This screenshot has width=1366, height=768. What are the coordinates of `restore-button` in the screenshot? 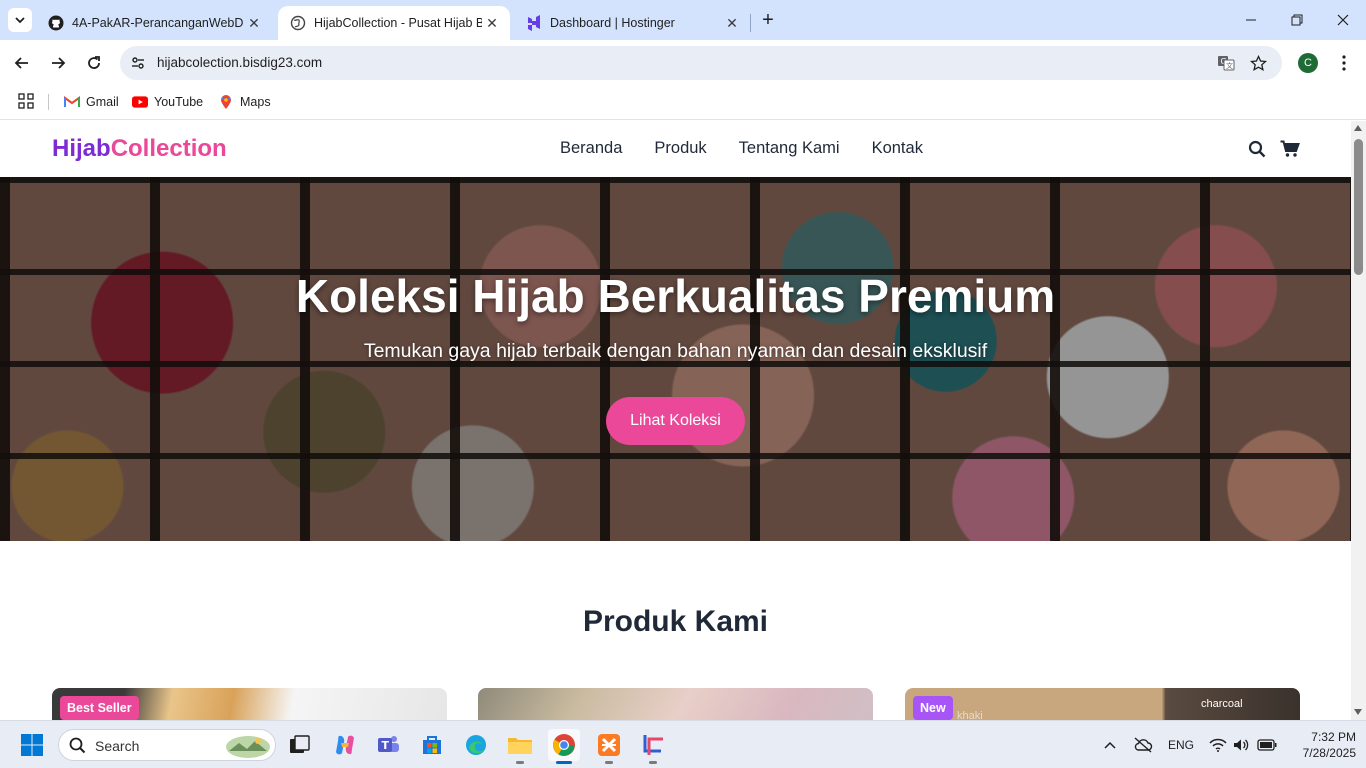 It's located at (1297, 20).